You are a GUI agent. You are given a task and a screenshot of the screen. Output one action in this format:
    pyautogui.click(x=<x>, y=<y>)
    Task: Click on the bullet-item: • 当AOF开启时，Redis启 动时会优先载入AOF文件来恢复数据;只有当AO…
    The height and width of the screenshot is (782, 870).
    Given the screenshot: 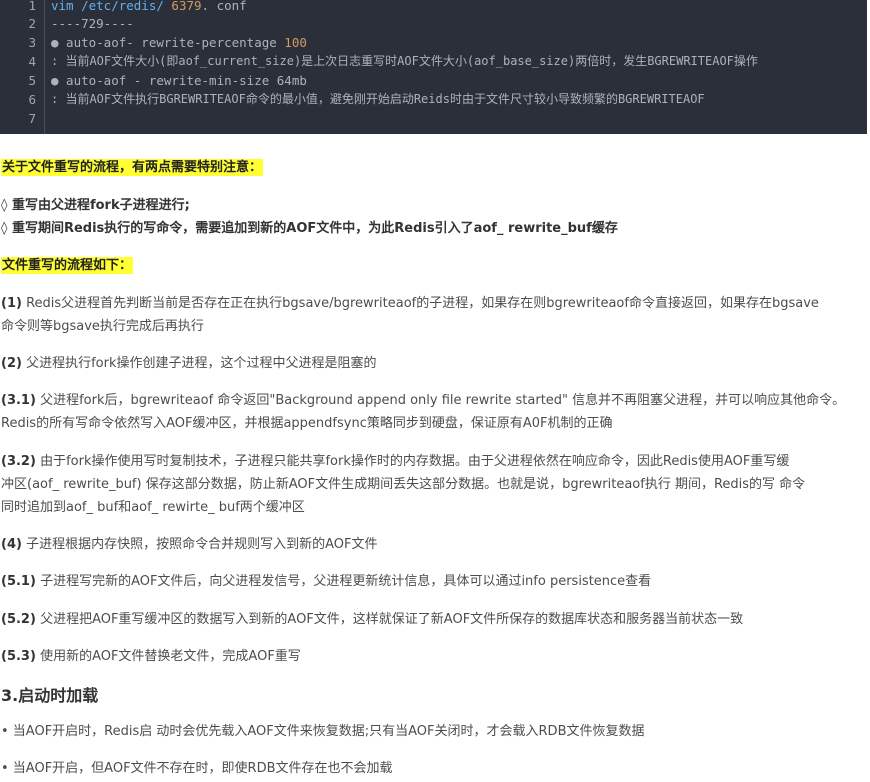 What is the action you would take?
    pyautogui.click(x=323, y=731)
    